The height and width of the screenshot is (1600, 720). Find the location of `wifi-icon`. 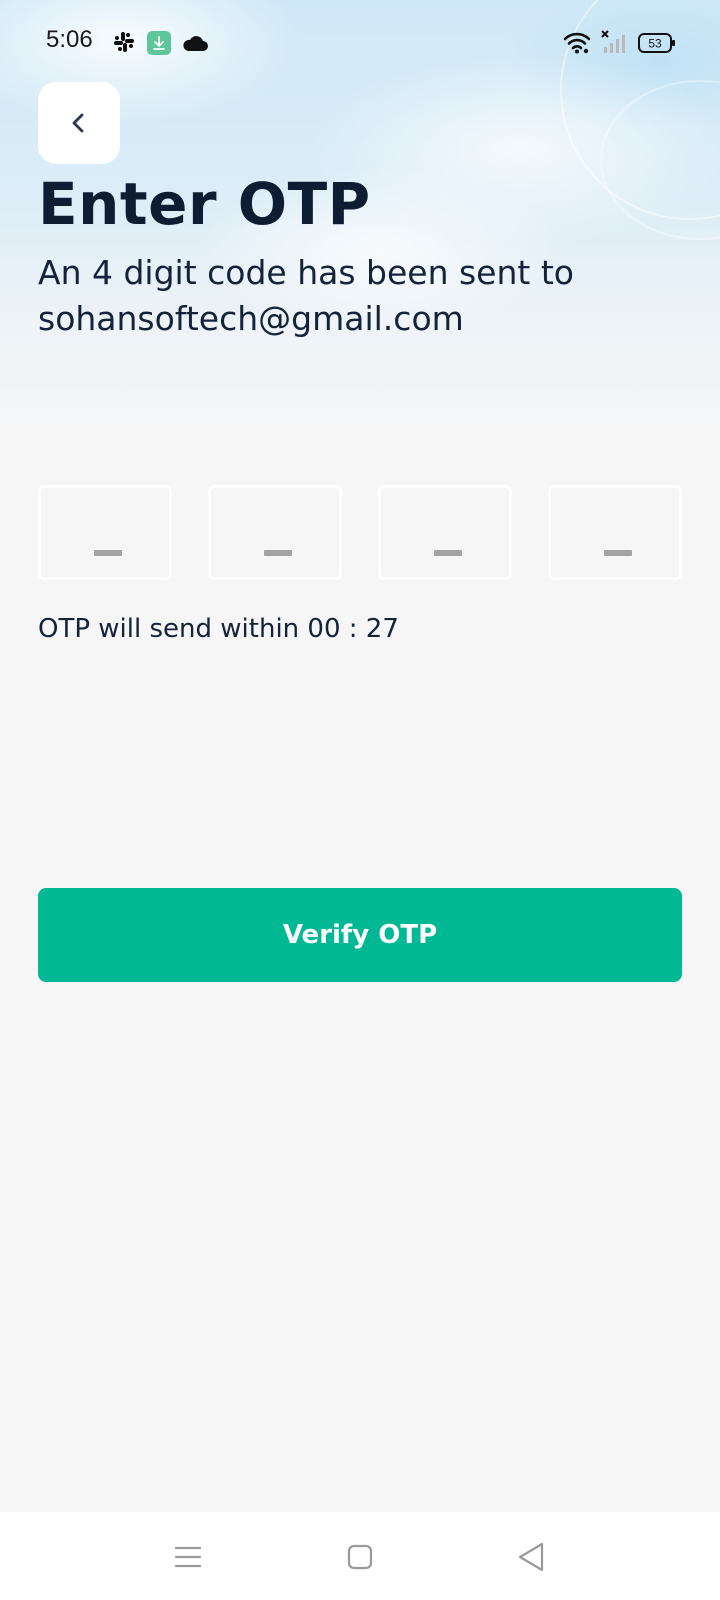

wifi-icon is located at coordinates (577, 43).